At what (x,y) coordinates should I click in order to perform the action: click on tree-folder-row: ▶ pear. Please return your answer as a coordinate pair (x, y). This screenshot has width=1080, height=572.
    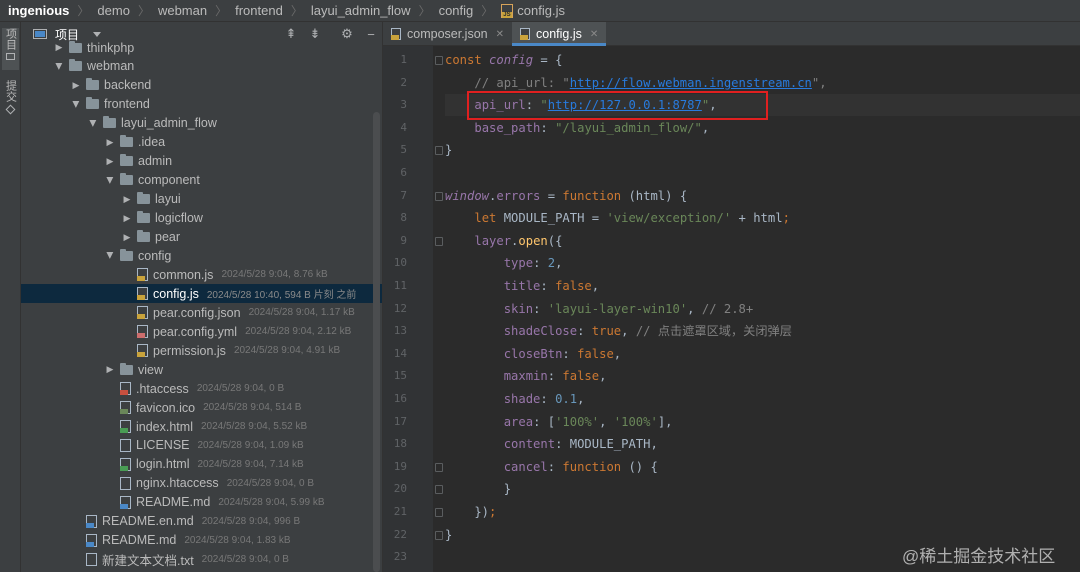
    Looking at the image, I should click on (201, 237).